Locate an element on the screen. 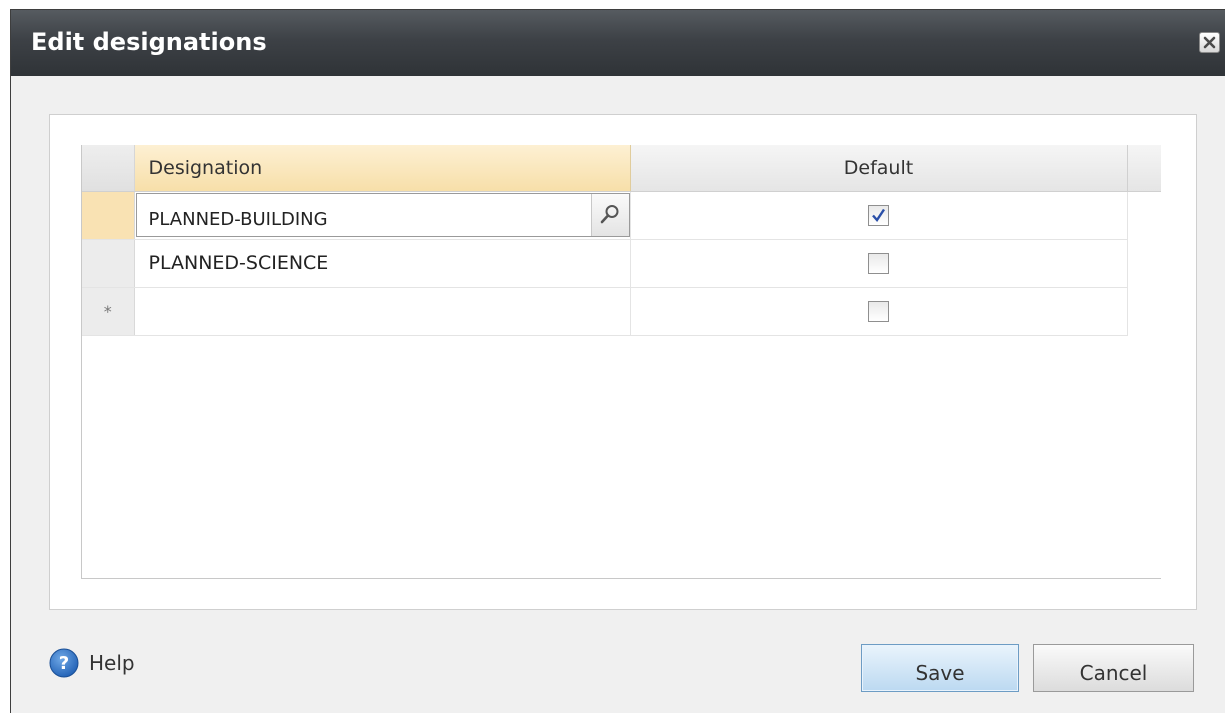 This screenshot has width=1225, height=713. search-icon is located at coordinates (609, 214).